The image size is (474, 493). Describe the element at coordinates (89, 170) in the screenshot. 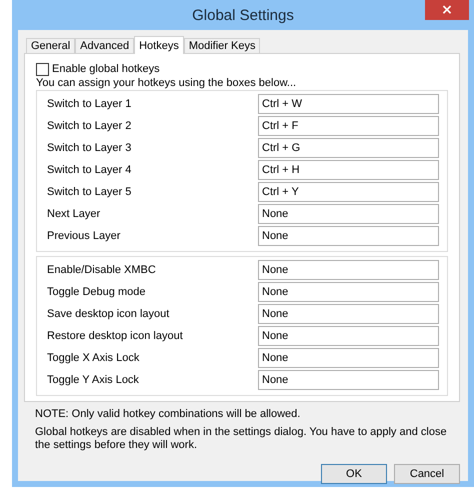

I see `hotkey-label: Switch to Layer 4` at that location.